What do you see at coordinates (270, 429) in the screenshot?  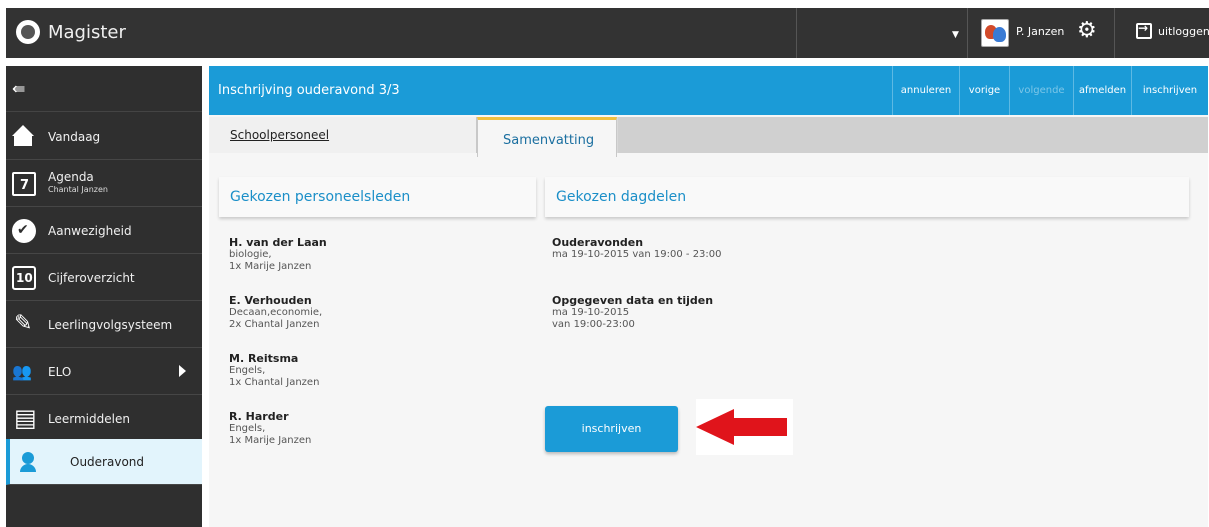 I see `staff-item: R. Harder Engels, 1x Marije Janzen` at bounding box center [270, 429].